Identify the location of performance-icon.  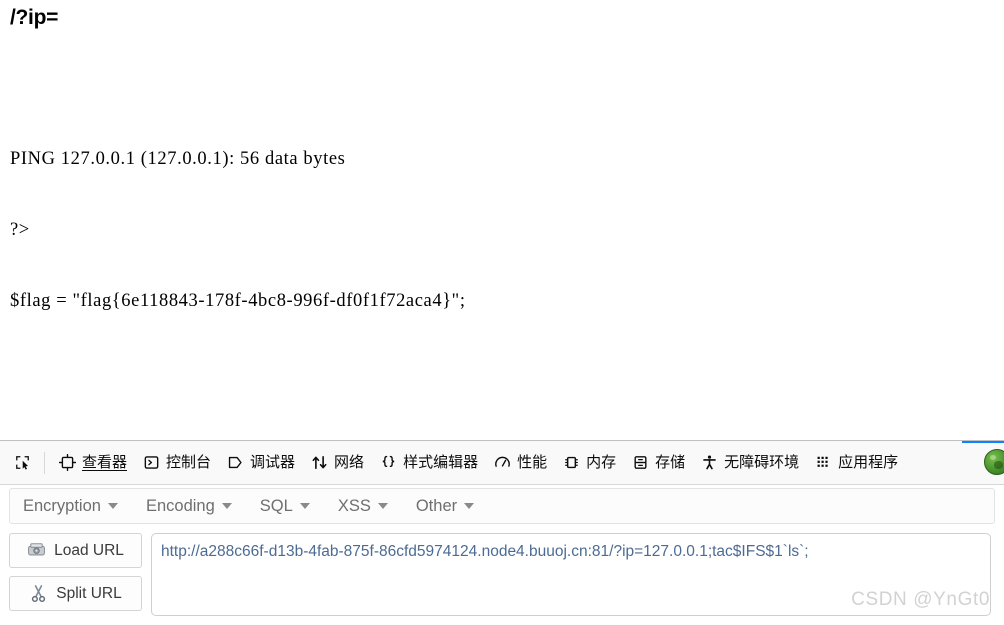
(502, 462).